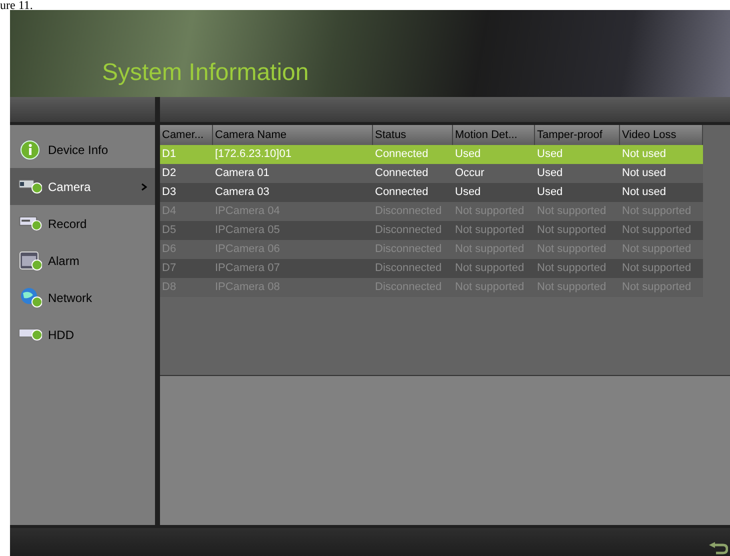 The height and width of the screenshot is (556, 730). What do you see at coordinates (82, 223) in the screenshot?
I see `sidebar-item: Record` at bounding box center [82, 223].